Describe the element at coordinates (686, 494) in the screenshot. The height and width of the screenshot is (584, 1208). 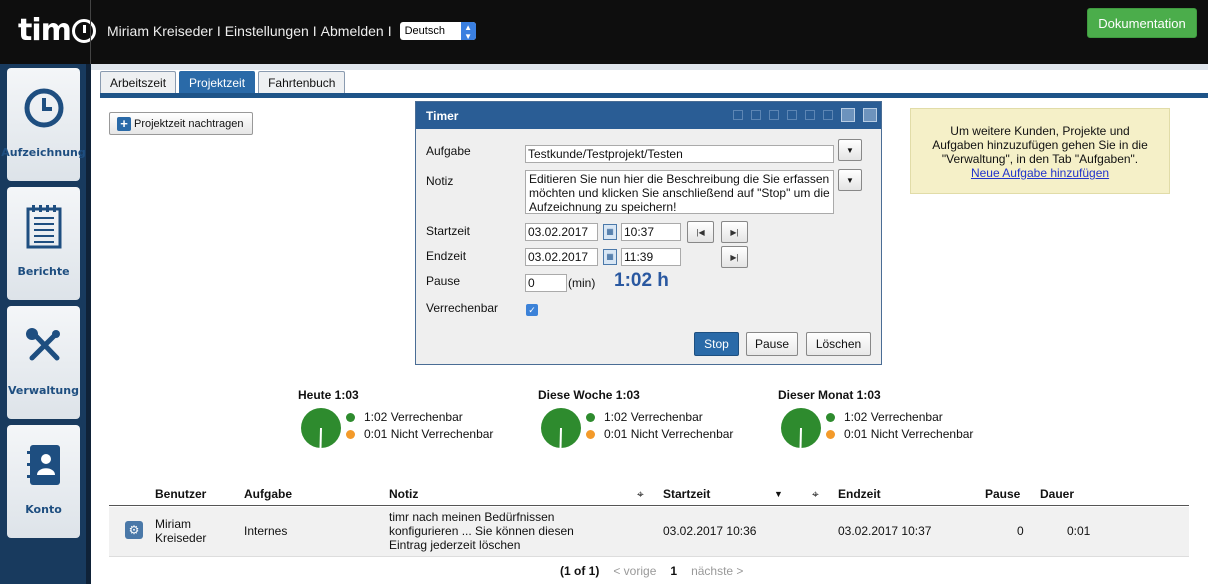
I see `column-header-startzeit: Startzeit` at that location.